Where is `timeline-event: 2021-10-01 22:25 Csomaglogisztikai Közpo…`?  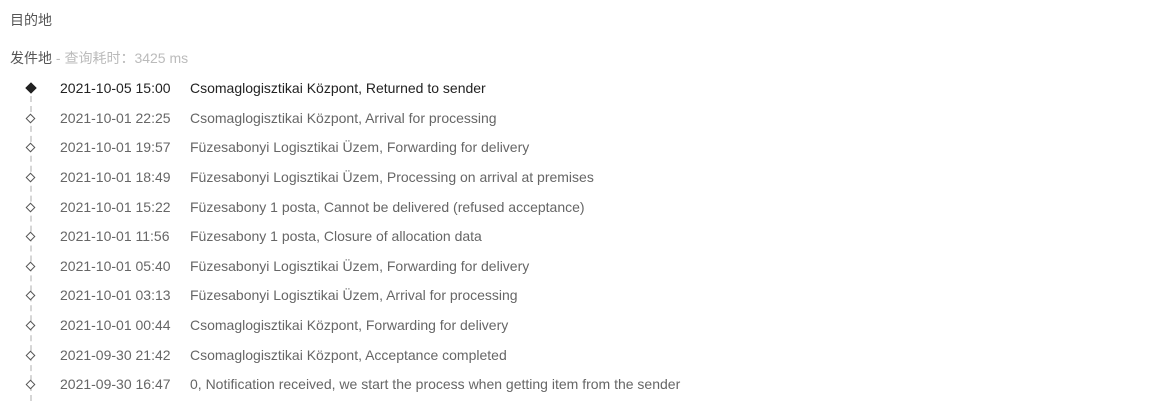 timeline-event: 2021-10-01 22:25 Csomaglogisztikai Közpo… is located at coordinates (587, 120).